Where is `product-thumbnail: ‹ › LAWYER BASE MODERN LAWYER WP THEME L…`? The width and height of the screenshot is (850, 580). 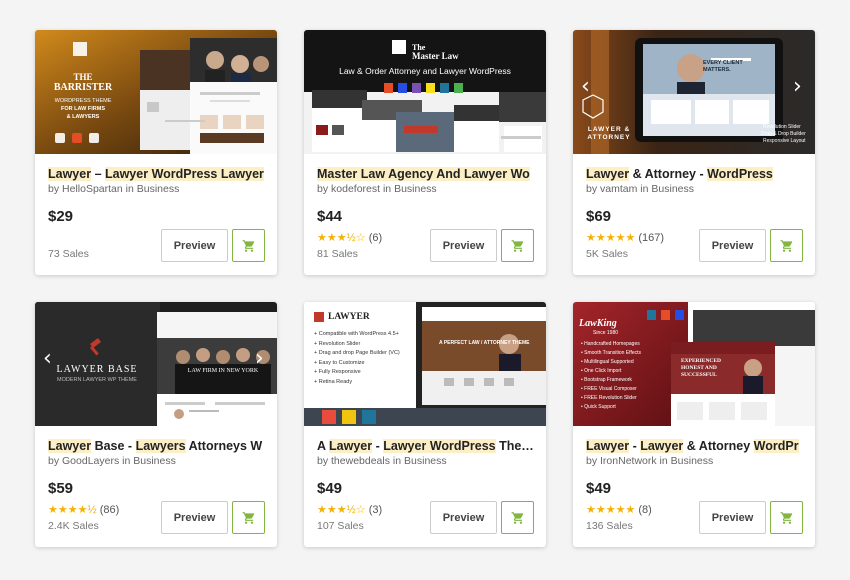 product-thumbnail: ‹ › LAWYER BASE MODERN LAWYER WP THEME L… is located at coordinates (156, 364).